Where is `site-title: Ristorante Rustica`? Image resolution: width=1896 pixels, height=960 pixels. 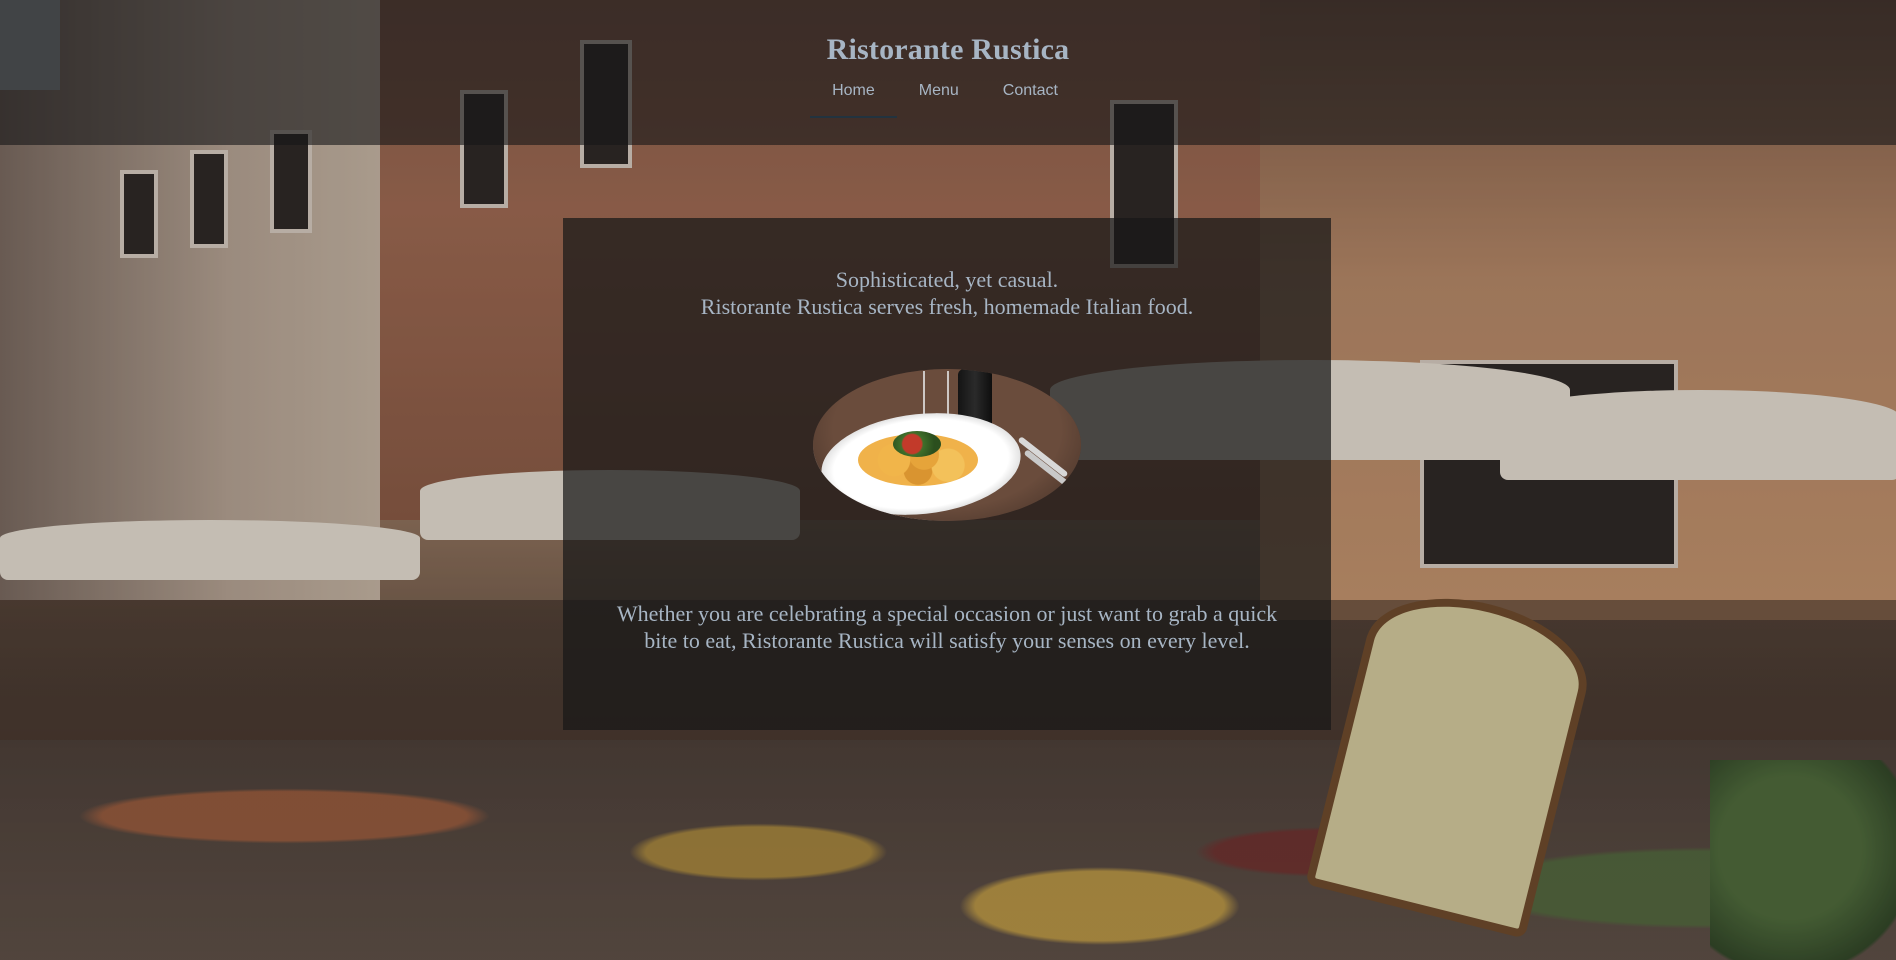
site-title: Ristorante Rustica is located at coordinates (948, 49).